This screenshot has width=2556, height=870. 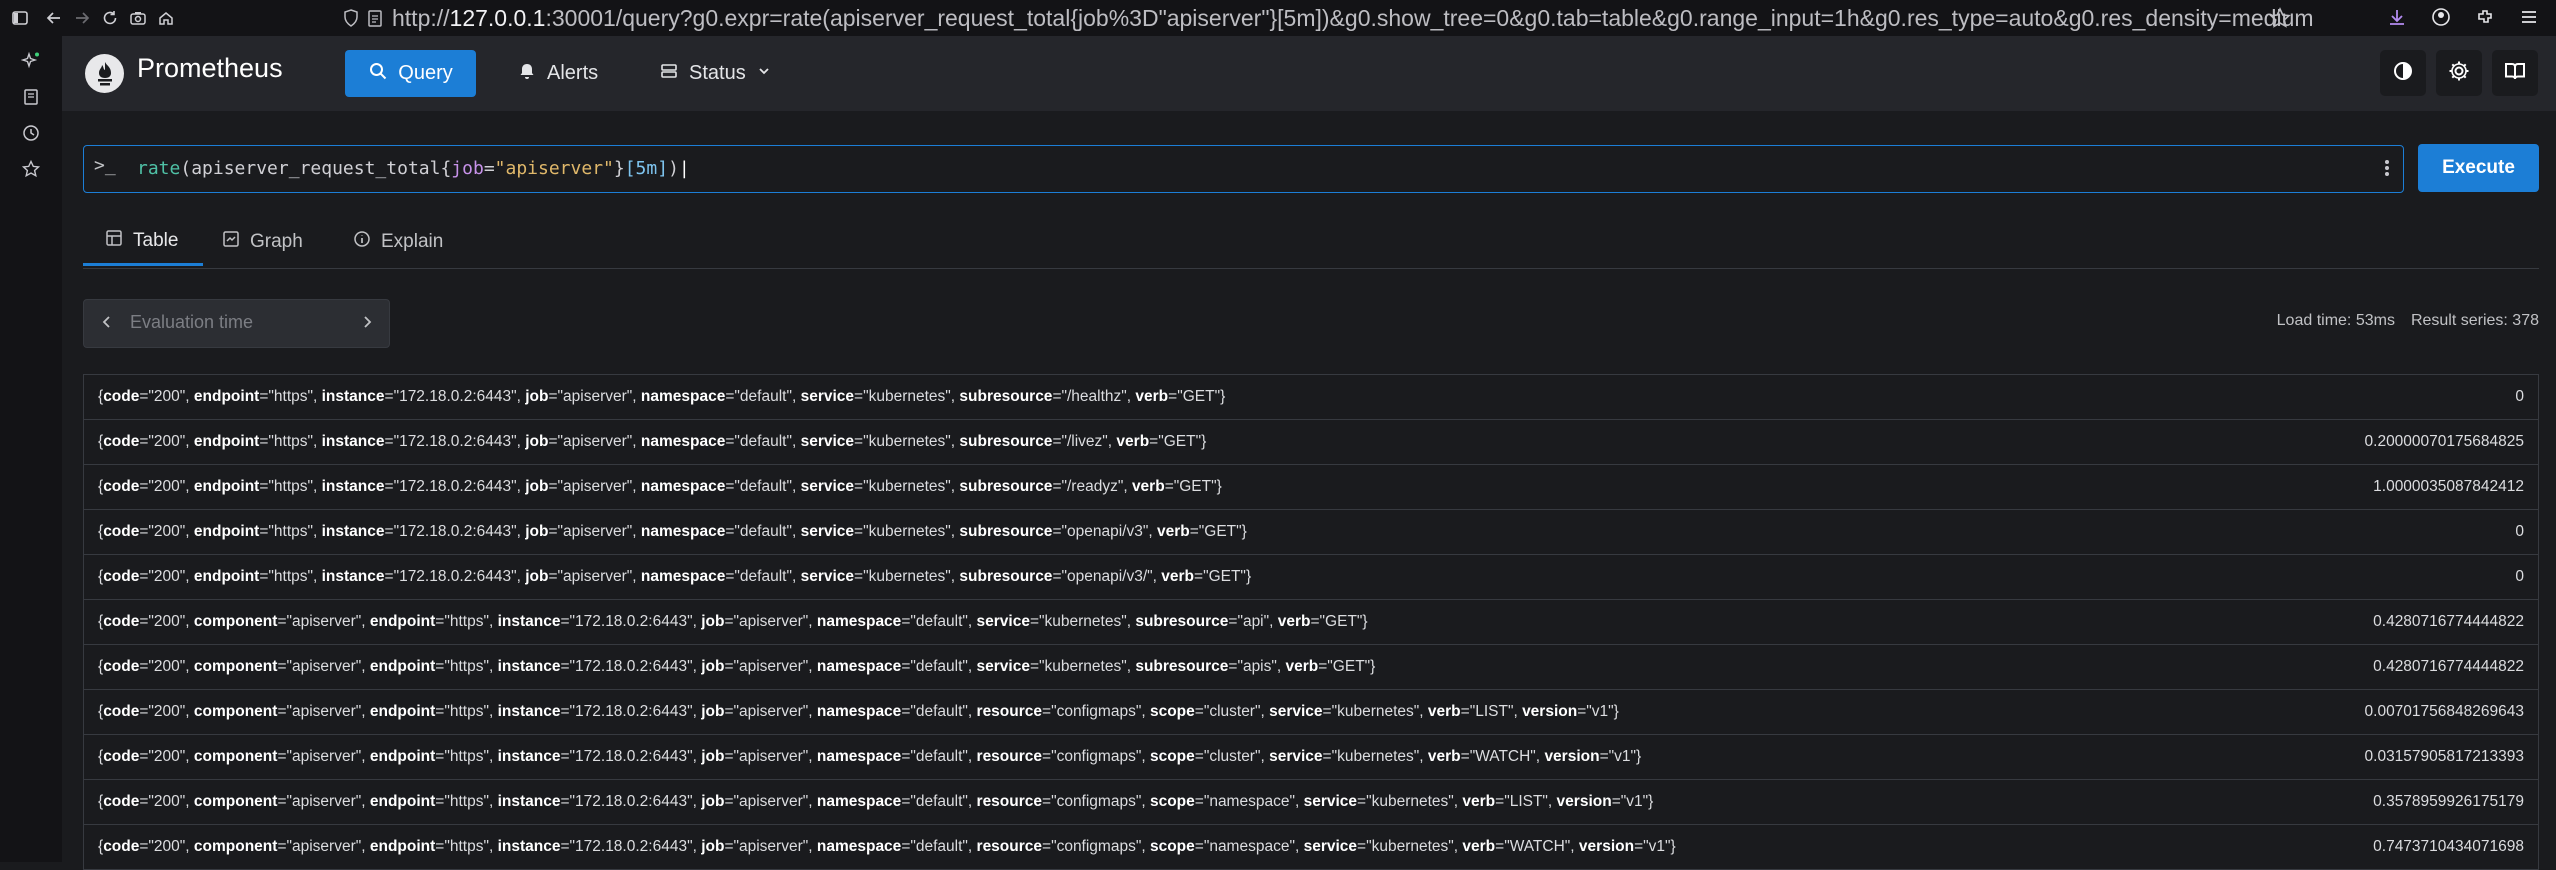 I want to click on label-name: version, so click(x=1550, y=711).